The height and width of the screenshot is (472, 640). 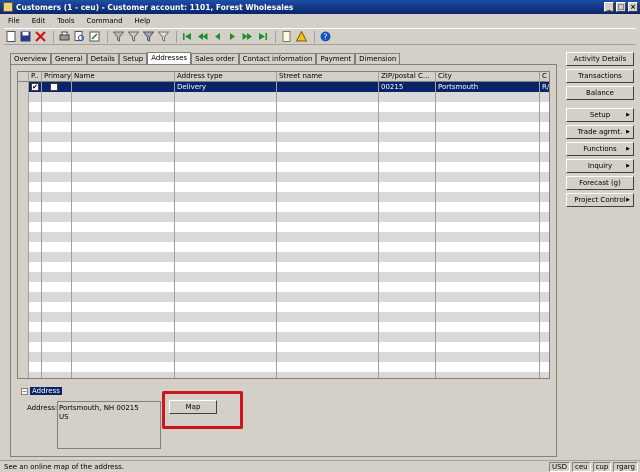 What do you see at coordinates (23, 87) in the screenshot?
I see `row-selector` at bounding box center [23, 87].